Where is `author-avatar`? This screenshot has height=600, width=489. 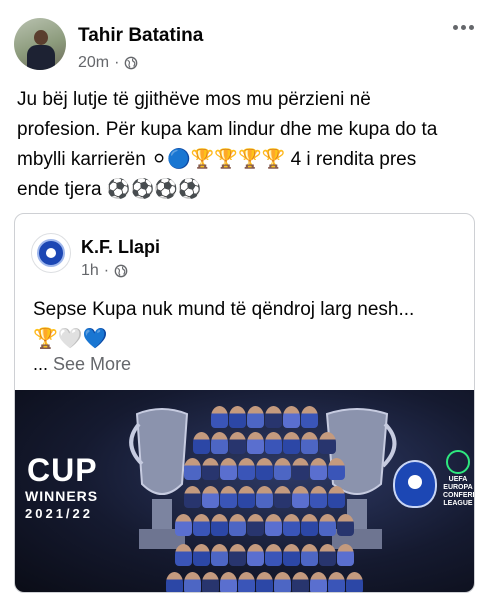
author-avatar is located at coordinates (40, 44).